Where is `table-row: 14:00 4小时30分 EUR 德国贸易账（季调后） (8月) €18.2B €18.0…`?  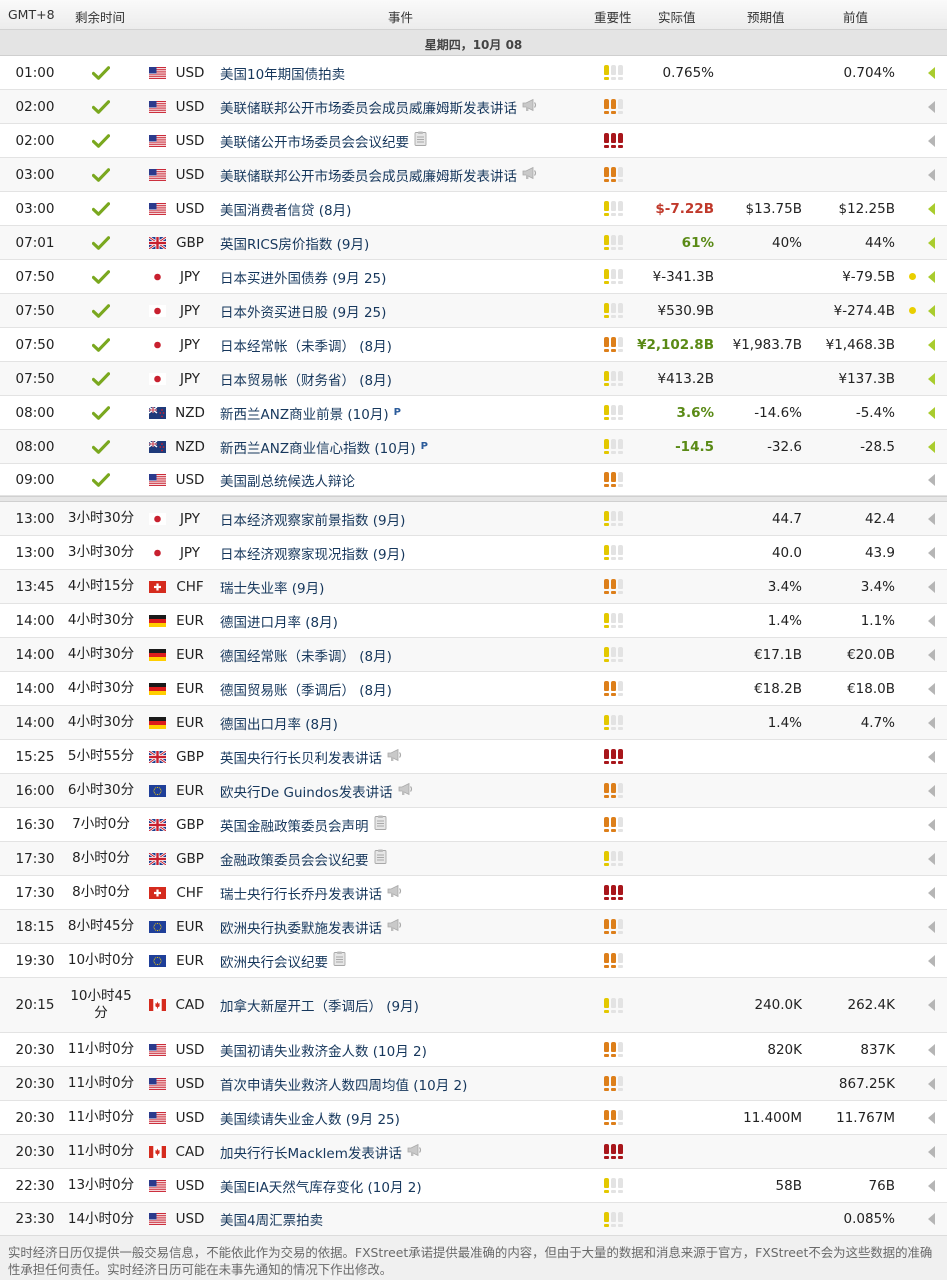 table-row: 14:00 4小时30分 EUR 德国贸易账（季调后） (8月) €18.2B €18.0… is located at coordinates (473, 689).